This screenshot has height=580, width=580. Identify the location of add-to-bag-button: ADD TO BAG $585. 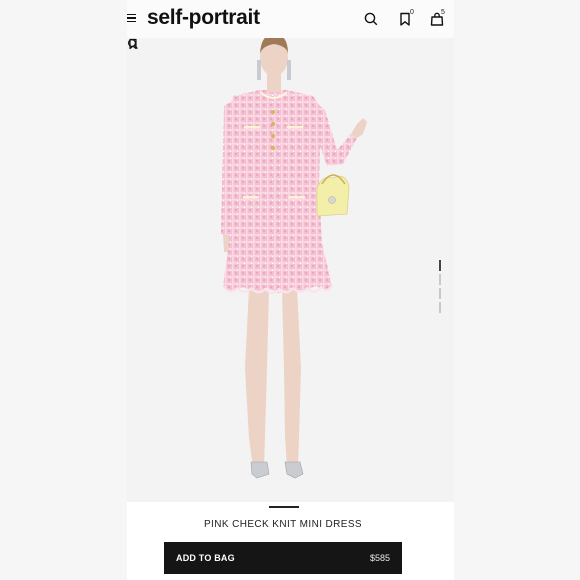
(283, 558).